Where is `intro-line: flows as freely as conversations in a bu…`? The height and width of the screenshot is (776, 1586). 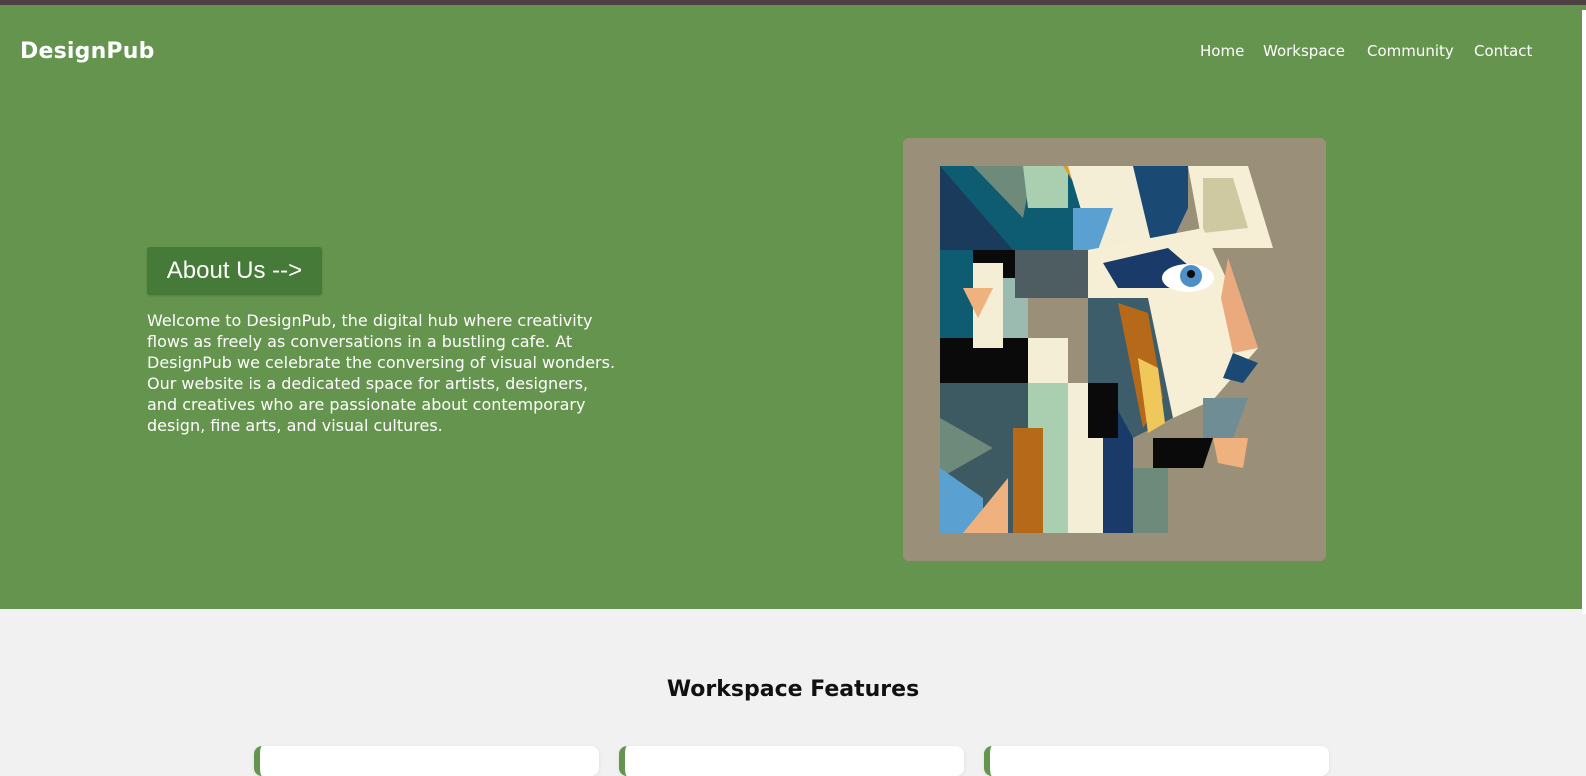 intro-line: flows as freely as conversations in a bu… is located at coordinates (360, 341).